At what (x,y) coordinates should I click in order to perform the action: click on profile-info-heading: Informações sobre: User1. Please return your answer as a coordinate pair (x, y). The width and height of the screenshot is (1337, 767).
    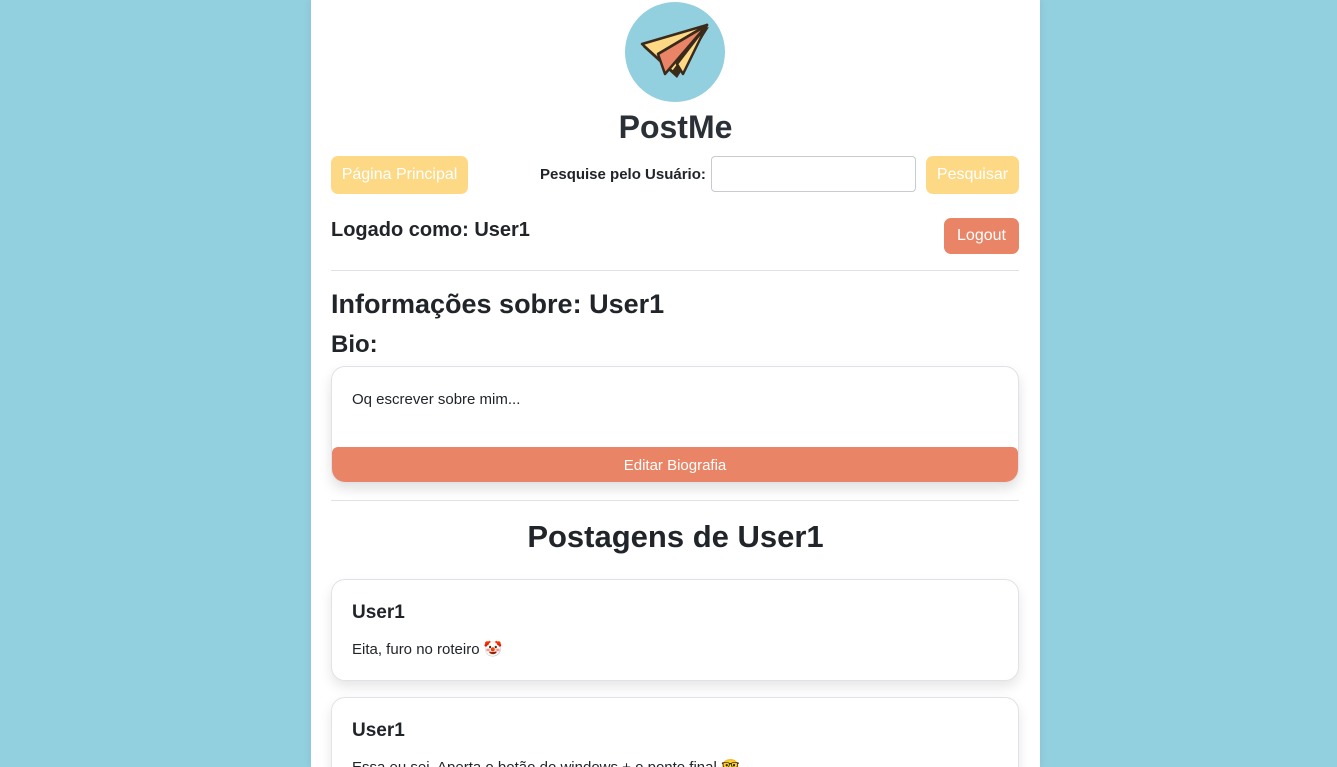
    Looking at the image, I should click on (497, 304).